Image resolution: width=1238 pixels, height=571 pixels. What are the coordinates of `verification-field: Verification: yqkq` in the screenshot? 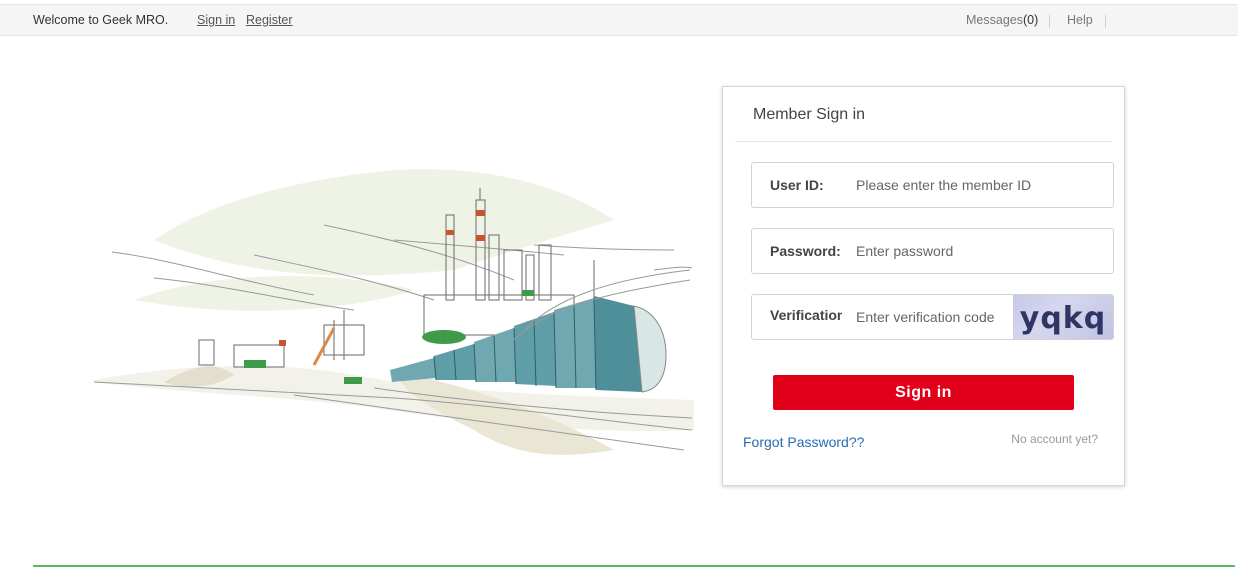 It's located at (932, 317).